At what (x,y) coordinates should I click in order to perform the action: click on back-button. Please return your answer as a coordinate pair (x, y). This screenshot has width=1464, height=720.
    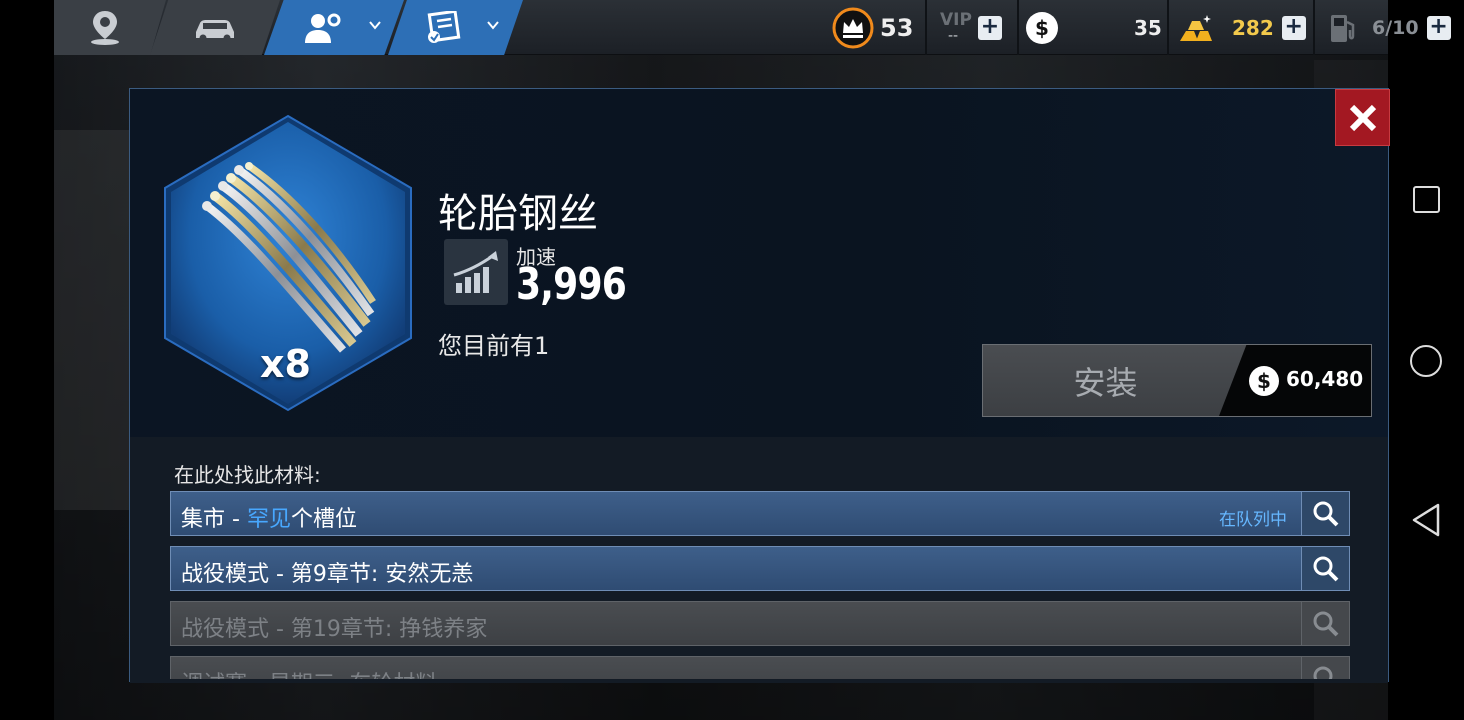
    Looking at the image, I should click on (1426, 520).